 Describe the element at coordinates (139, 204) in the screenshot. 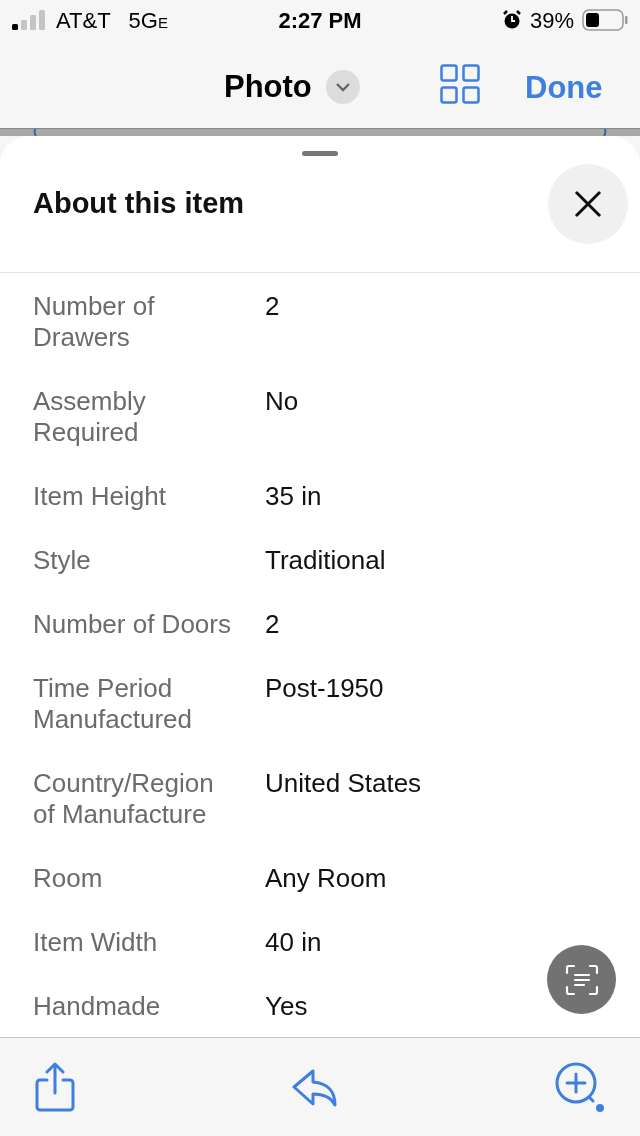

I see `sheet-title: About this item` at that location.